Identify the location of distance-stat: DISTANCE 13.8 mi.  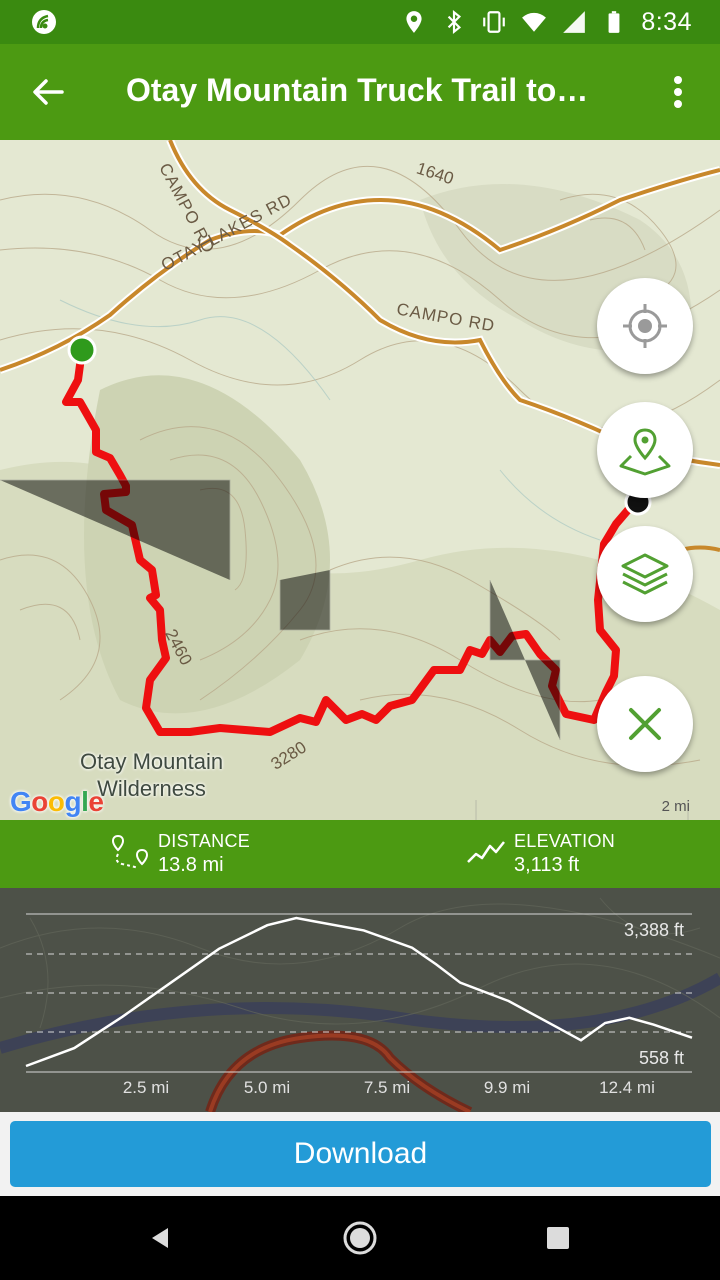
(179, 854).